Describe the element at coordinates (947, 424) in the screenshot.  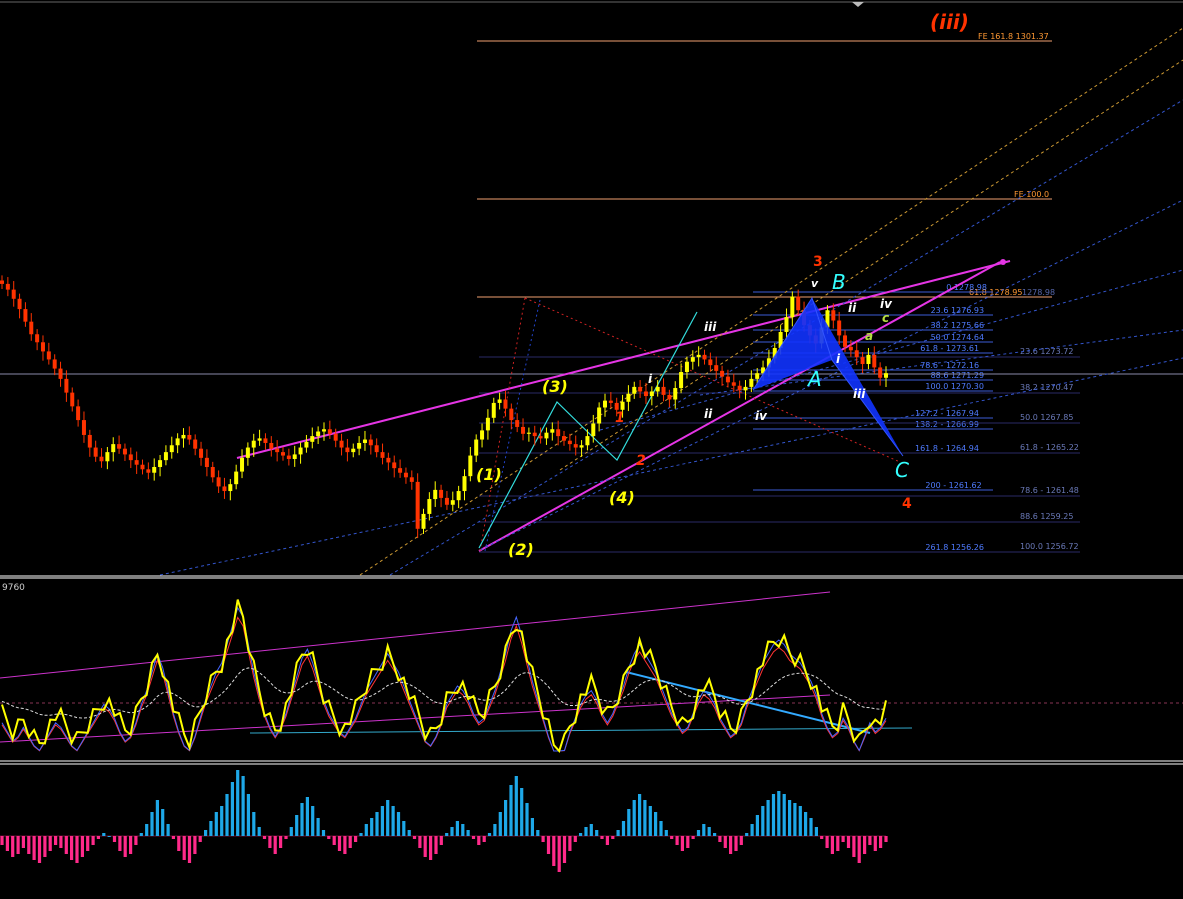
I see `fib-level-label: 138.2 - 1266.99` at that location.